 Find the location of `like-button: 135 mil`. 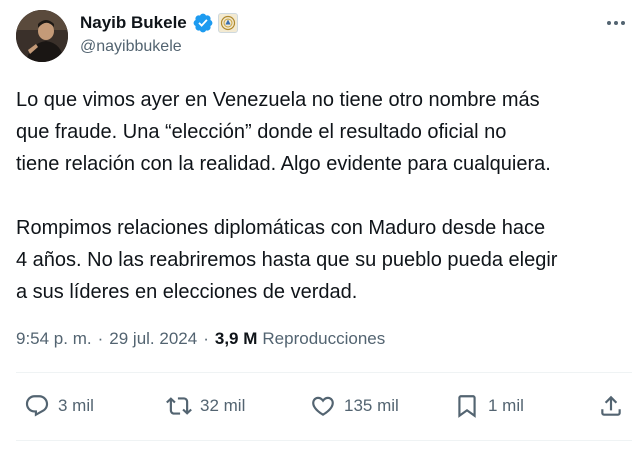

like-button: 135 mil is located at coordinates (354, 406).